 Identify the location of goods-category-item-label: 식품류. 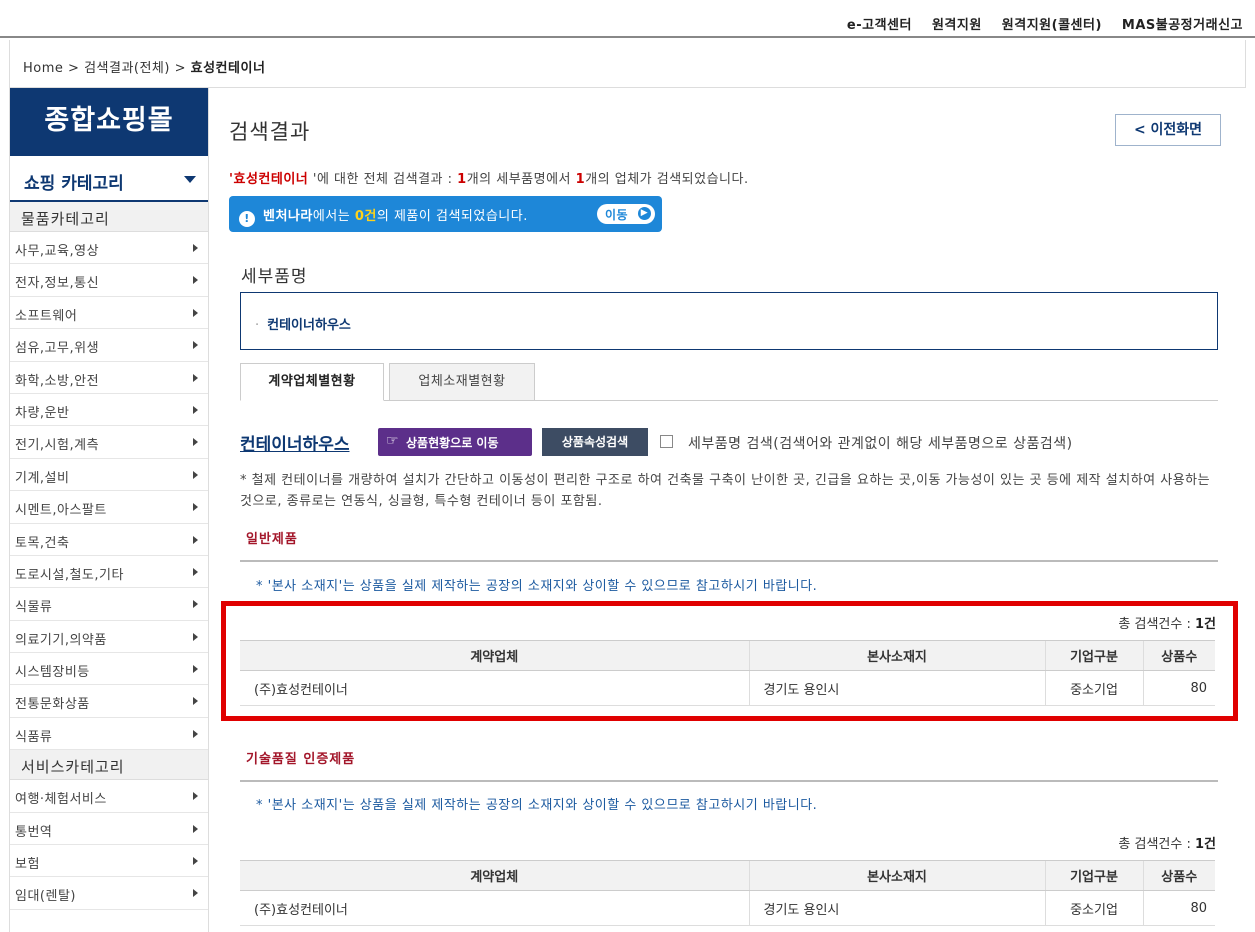
(34, 737).